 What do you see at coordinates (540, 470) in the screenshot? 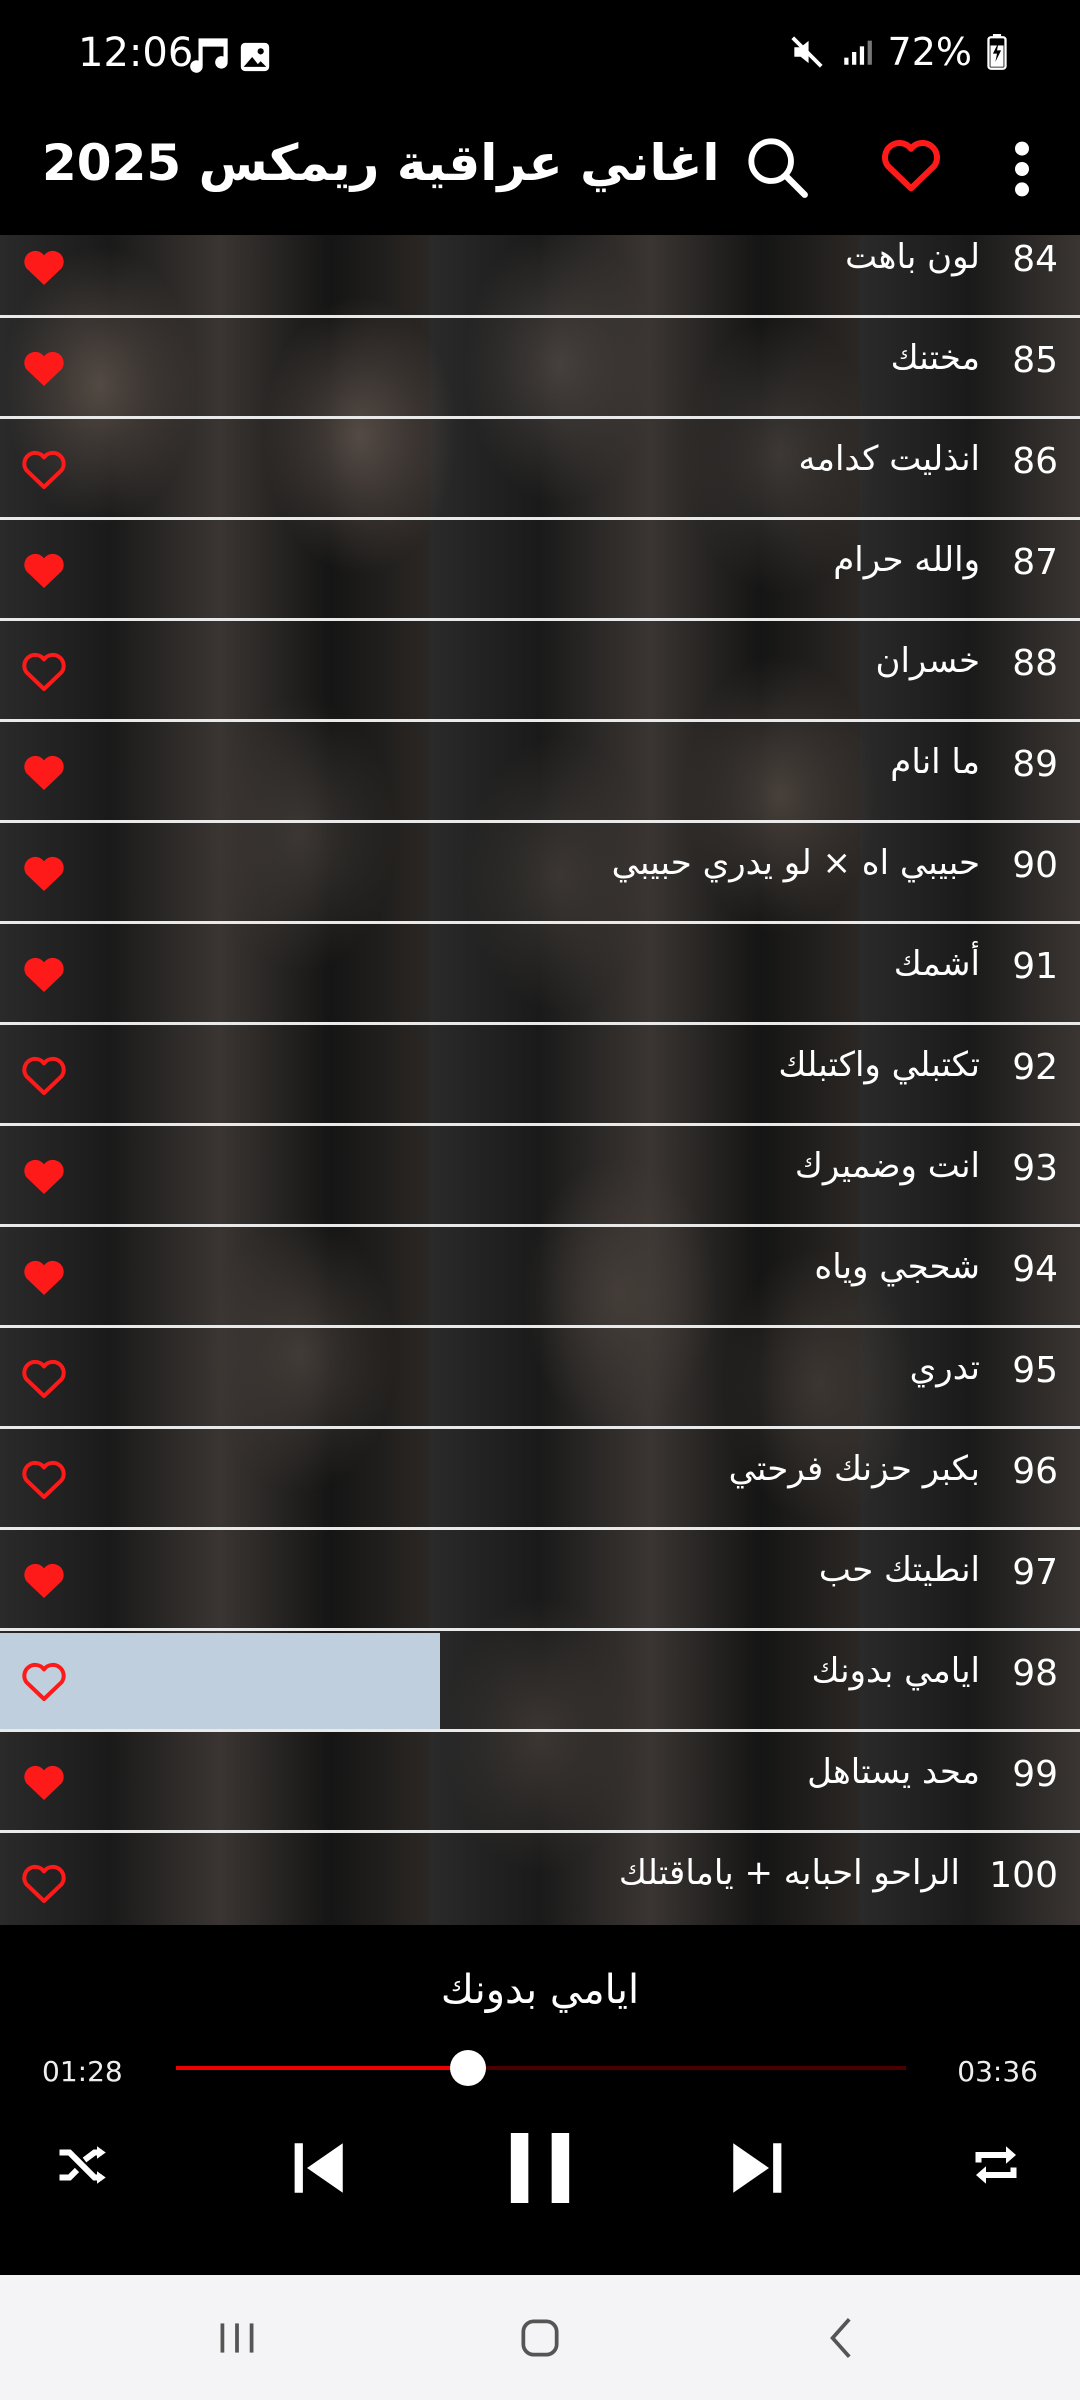
I see `song-row: انذليت كدامه 86` at bounding box center [540, 470].